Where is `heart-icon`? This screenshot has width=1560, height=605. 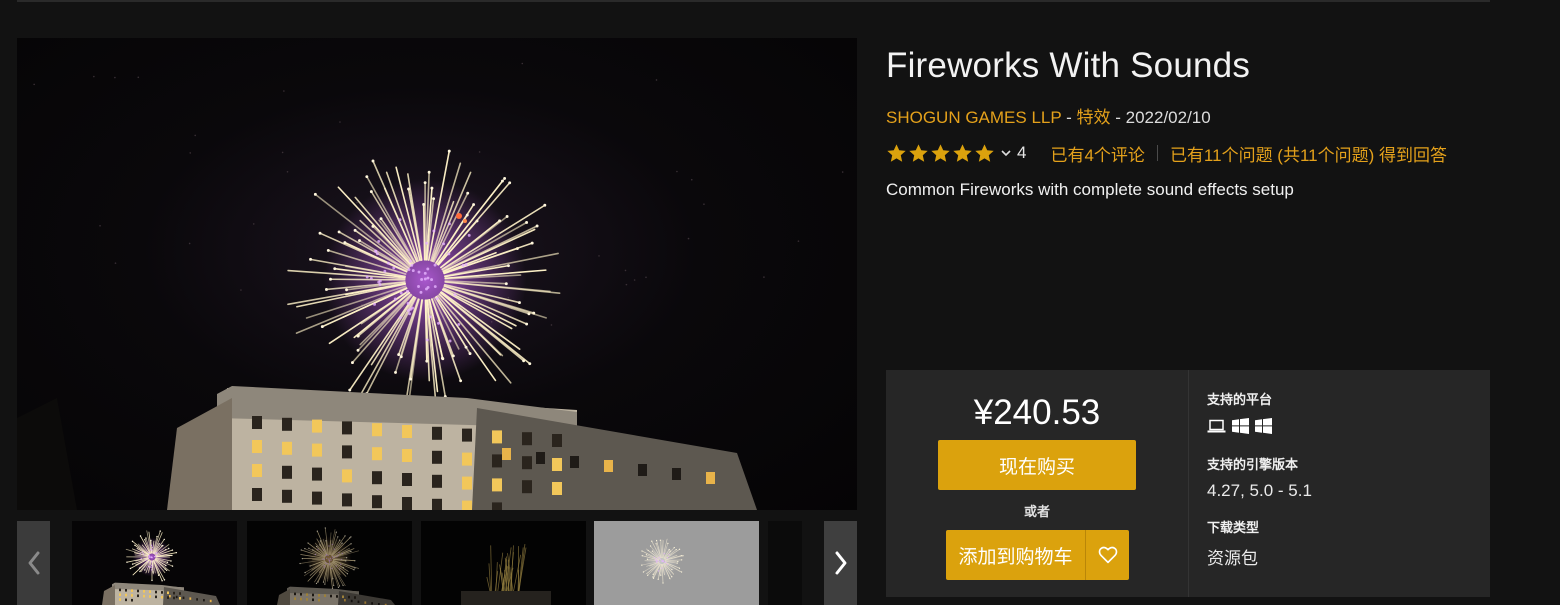
heart-icon is located at coordinates (1107, 555).